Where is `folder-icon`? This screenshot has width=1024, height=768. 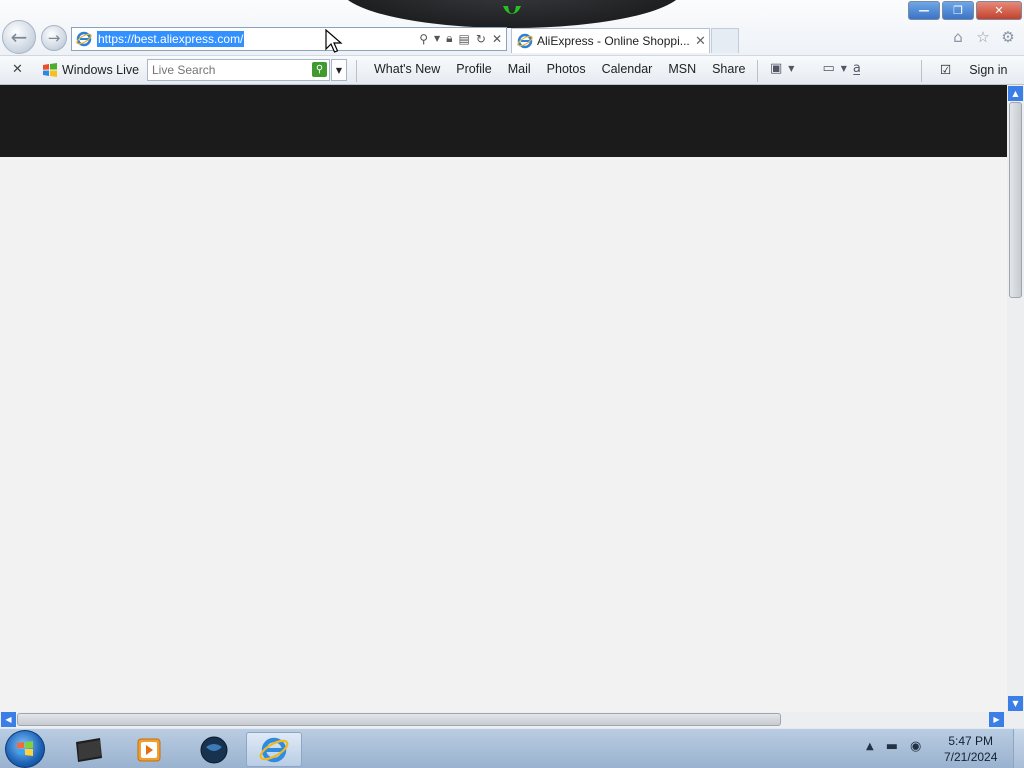
folder-icon is located at coordinates (89, 749).